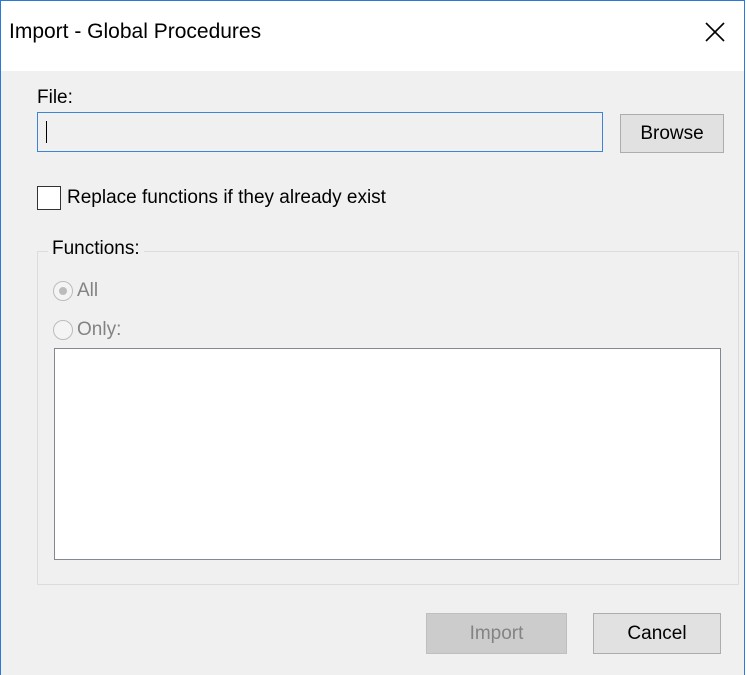 This screenshot has height=675, width=747. What do you see at coordinates (55, 97) in the screenshot?
I see `file-label: File:` at bounding box center [55, 97].